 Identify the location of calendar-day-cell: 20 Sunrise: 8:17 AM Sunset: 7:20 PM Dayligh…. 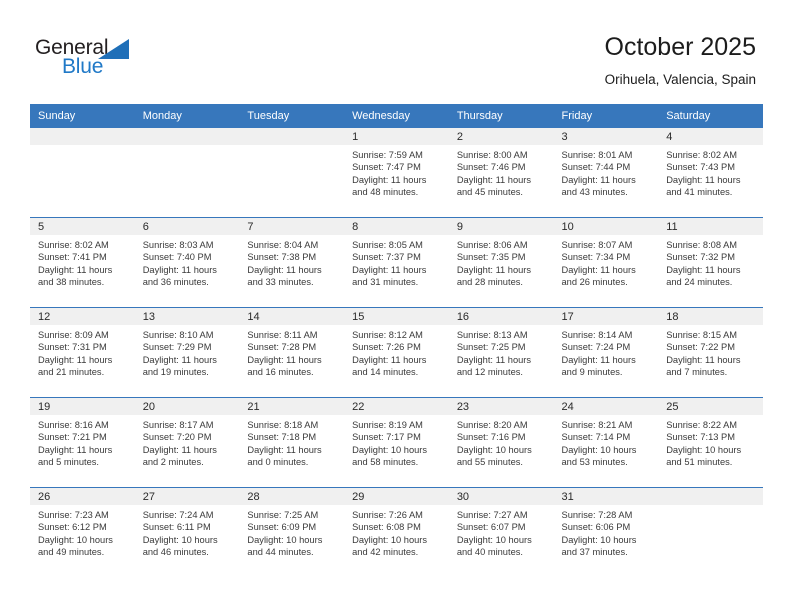
(187, 442).